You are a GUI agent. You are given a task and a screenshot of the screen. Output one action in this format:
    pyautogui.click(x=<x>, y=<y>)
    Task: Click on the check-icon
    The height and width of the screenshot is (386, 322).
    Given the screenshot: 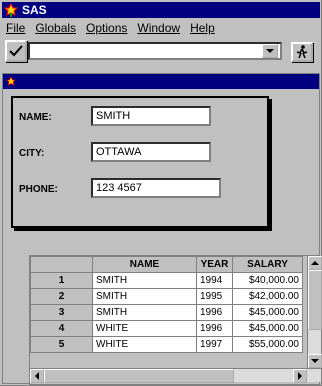 What is the action you would take?
    pyautogui.click(x=16, y=51)
    